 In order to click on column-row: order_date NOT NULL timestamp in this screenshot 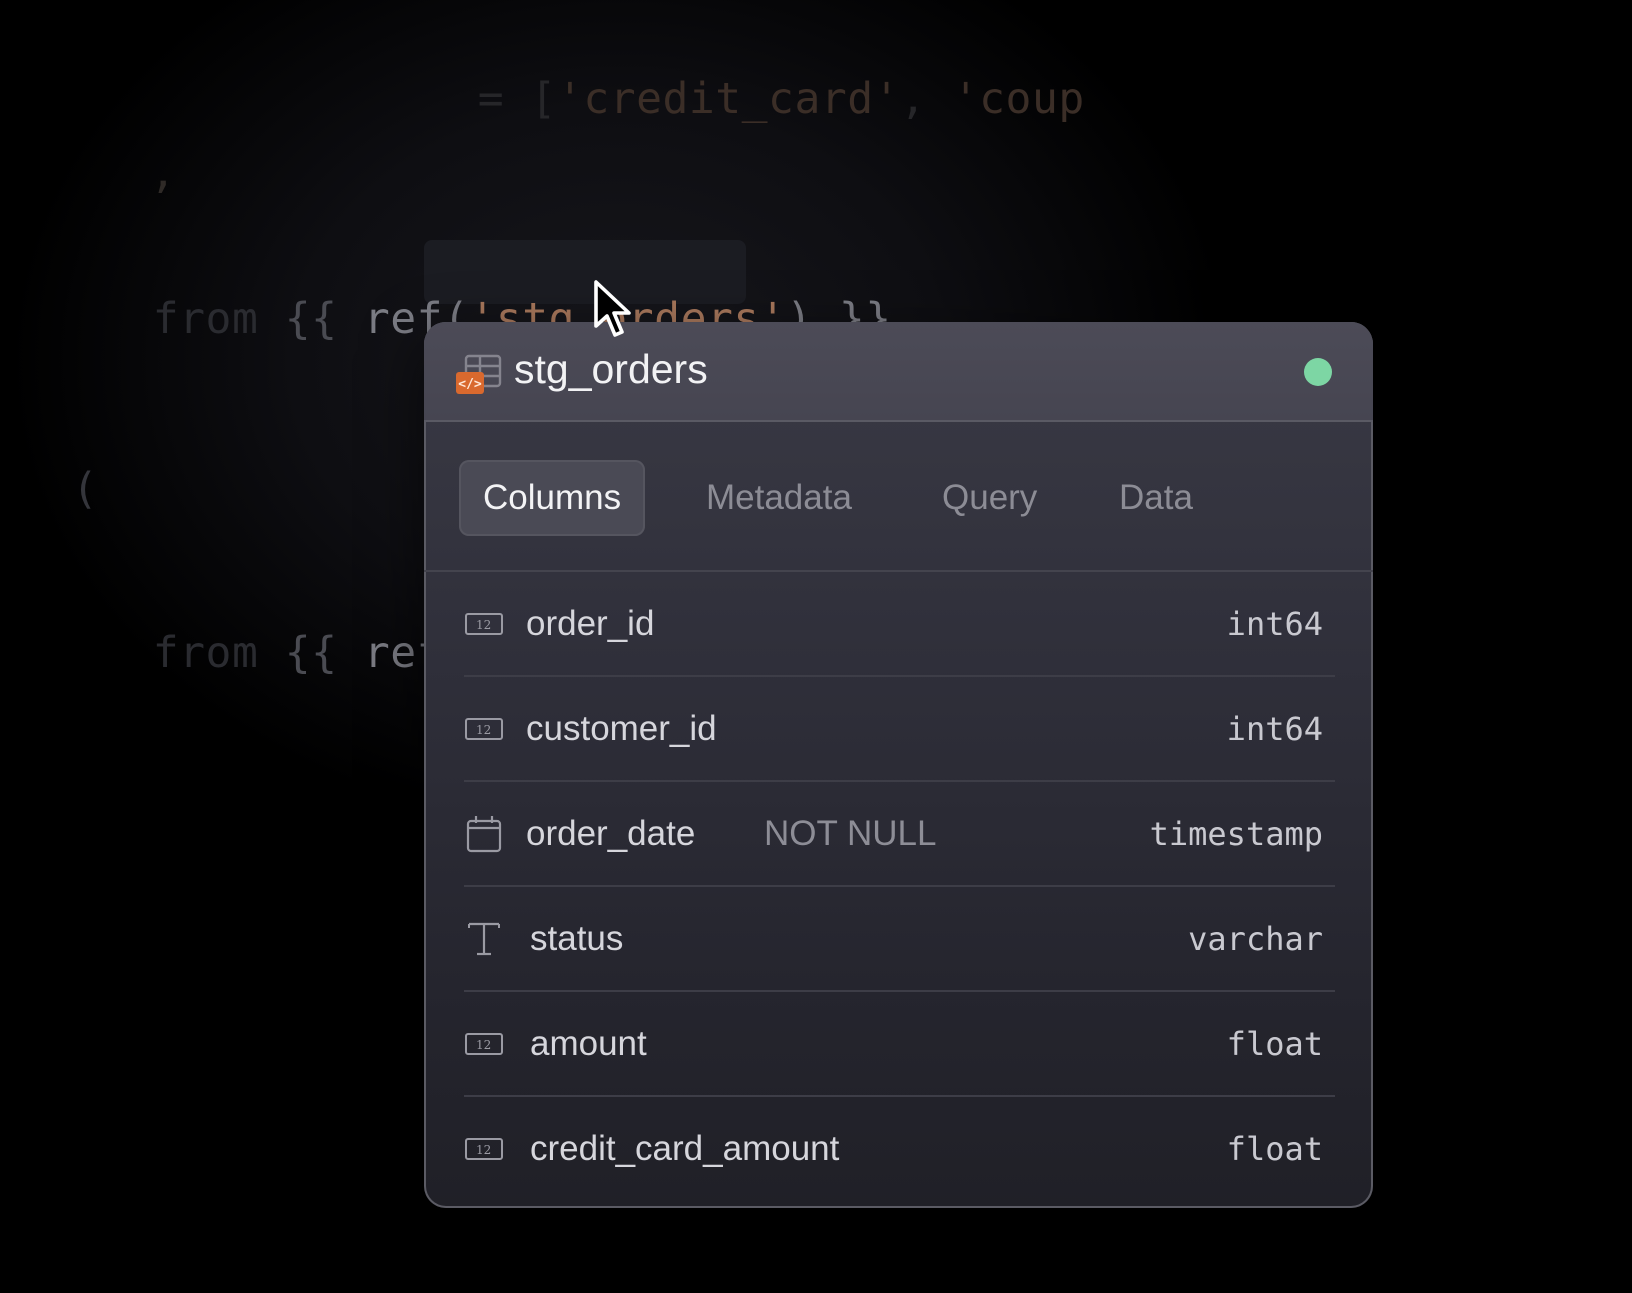, I will do `click(899, 834)`.